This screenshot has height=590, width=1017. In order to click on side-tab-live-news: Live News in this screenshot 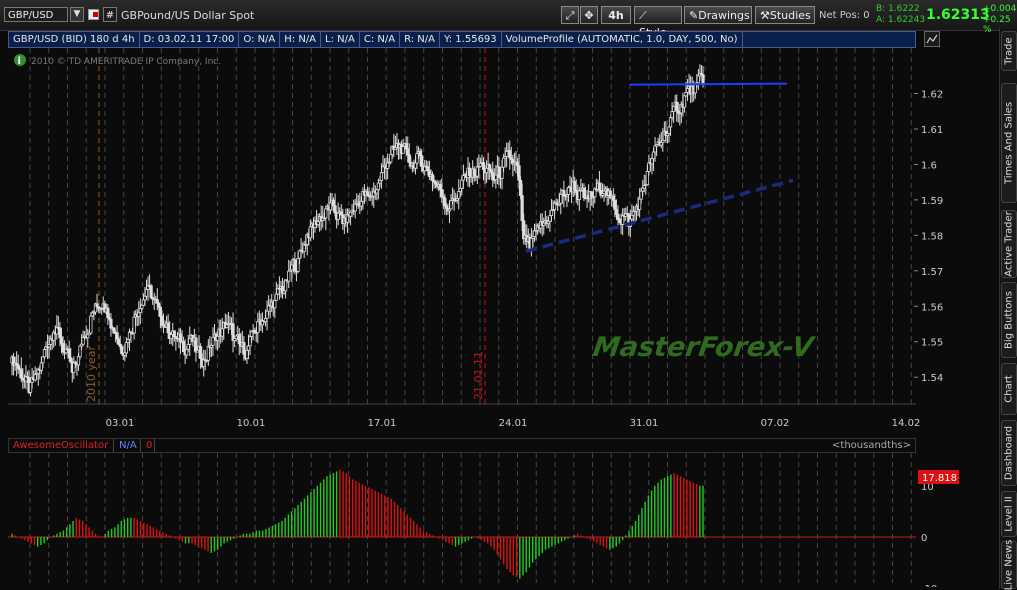, I will do `click(1009, 565)`.